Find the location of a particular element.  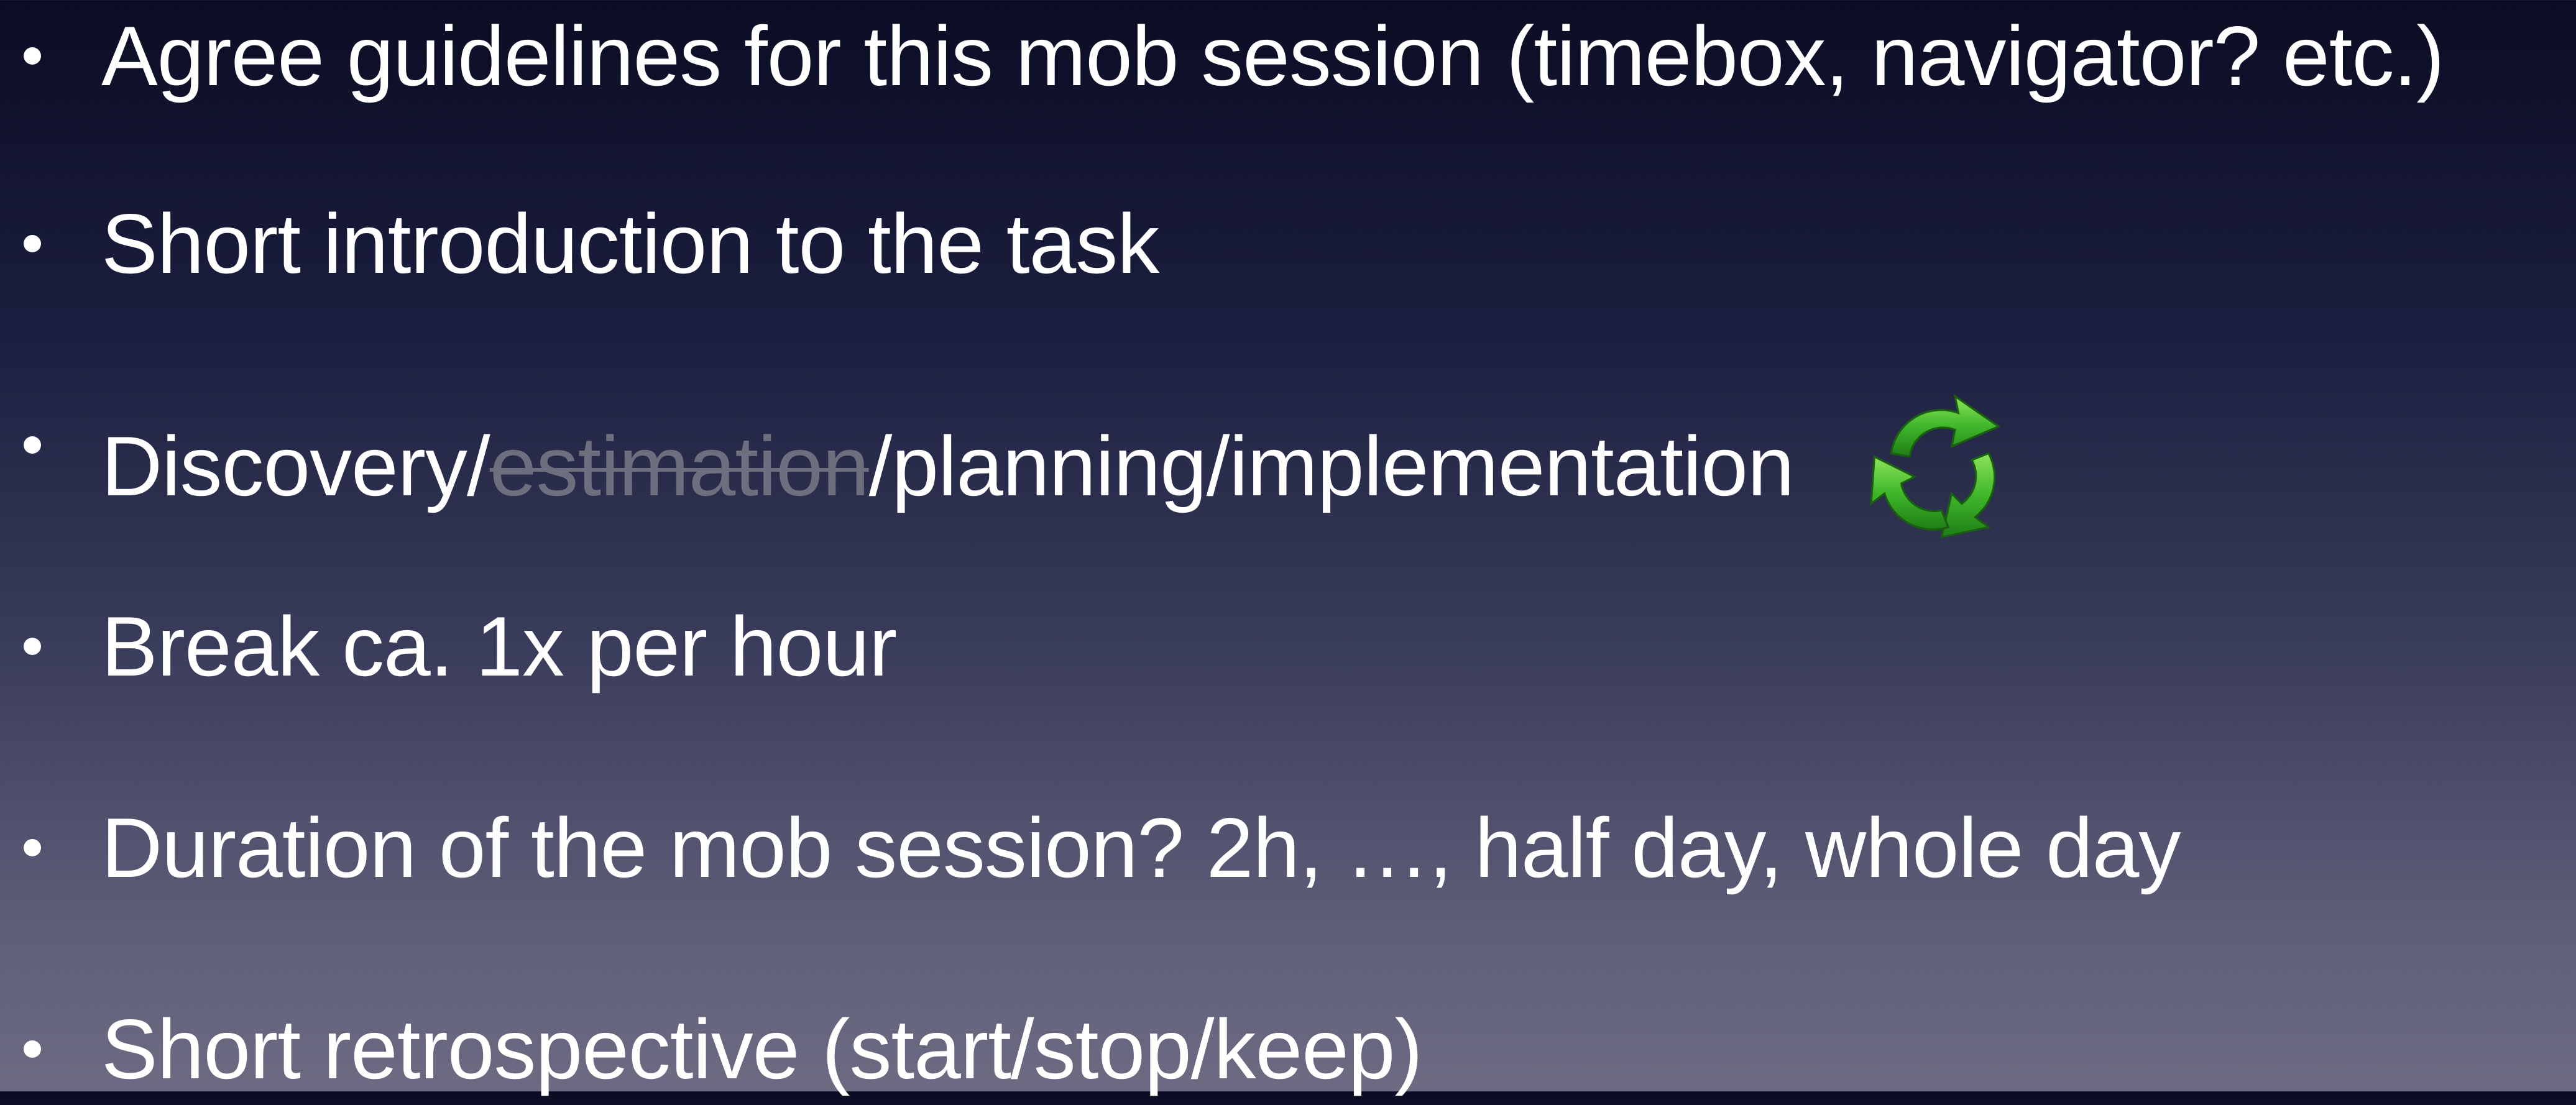

discovery-suffix: /planning/implementation is located at coordinates (1332, 466).